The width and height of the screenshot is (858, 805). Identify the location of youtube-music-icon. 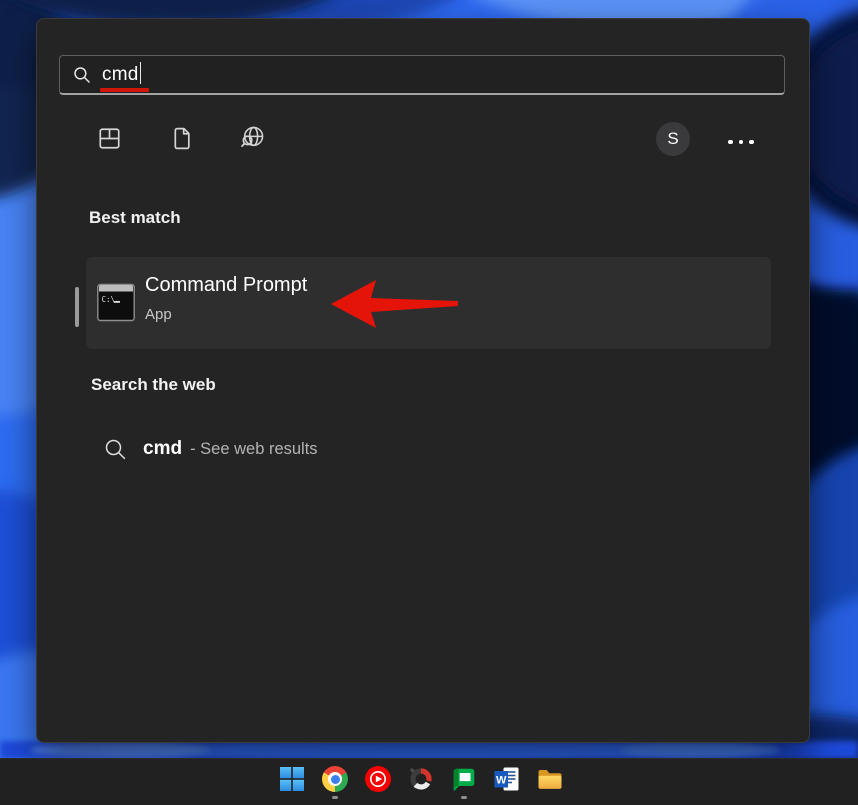
(378, 779).